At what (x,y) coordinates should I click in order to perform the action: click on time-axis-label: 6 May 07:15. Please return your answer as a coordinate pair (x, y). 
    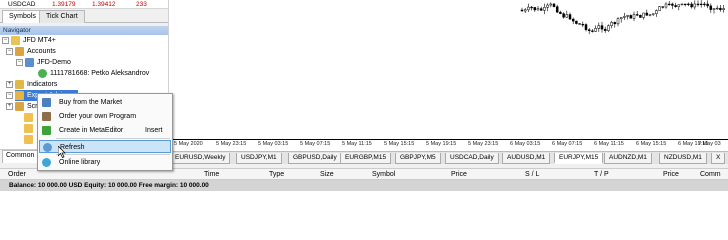
    Looking at the image, I should click on (567, 144).